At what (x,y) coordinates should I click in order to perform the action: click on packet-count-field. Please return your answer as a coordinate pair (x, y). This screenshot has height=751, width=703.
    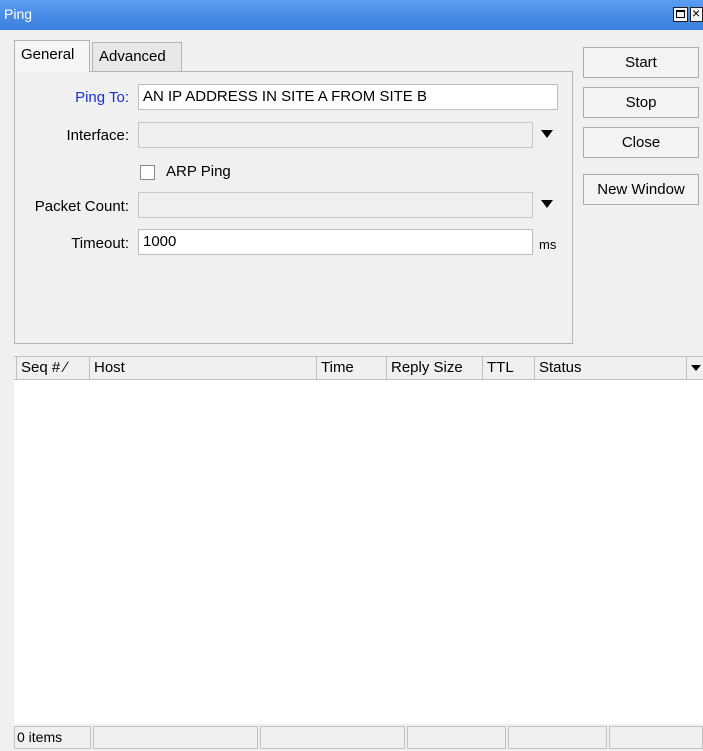
    Looking at the image, I should click on (335, 205).